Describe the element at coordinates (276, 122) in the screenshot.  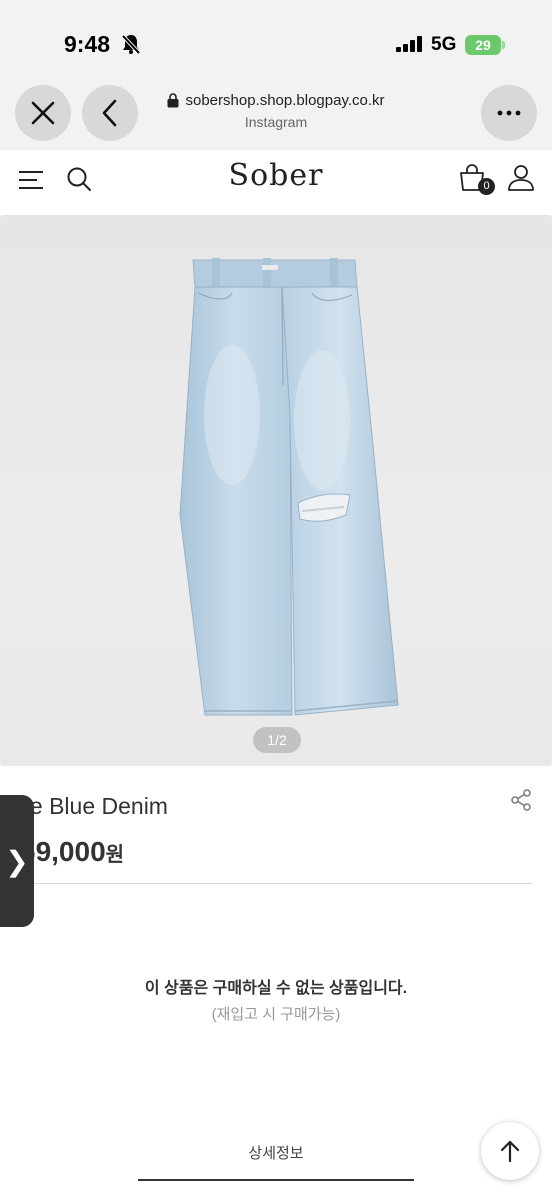
I see `url-subtitle: Instagram` at that location.